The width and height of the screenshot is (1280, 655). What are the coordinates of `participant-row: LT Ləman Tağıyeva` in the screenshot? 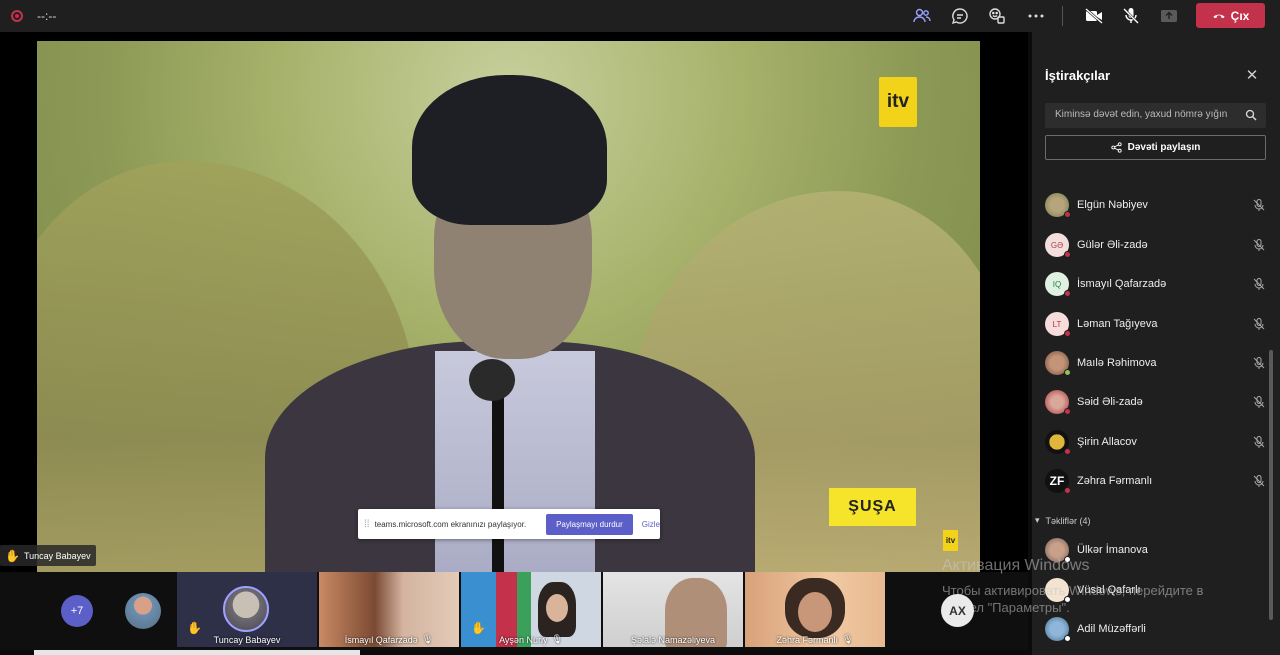 It's located at (1155, 324).